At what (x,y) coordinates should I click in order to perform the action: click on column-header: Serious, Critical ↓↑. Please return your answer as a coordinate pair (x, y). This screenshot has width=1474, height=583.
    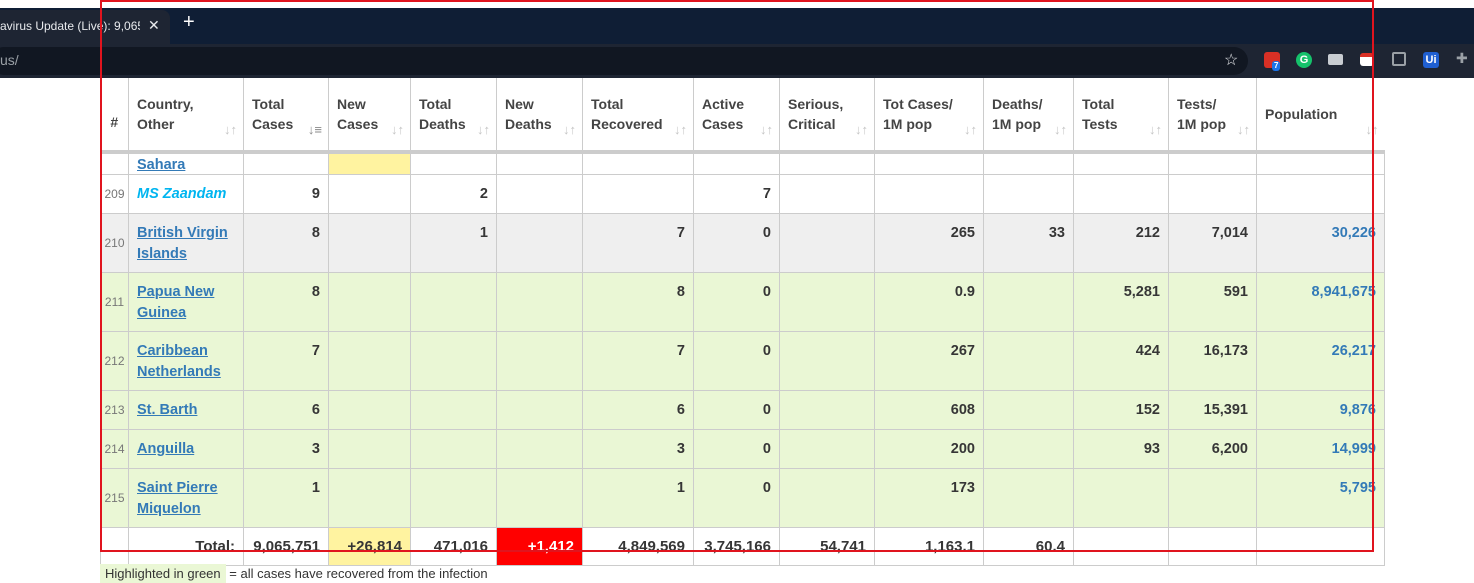
    Looking at the image, I should click on (827, 116).